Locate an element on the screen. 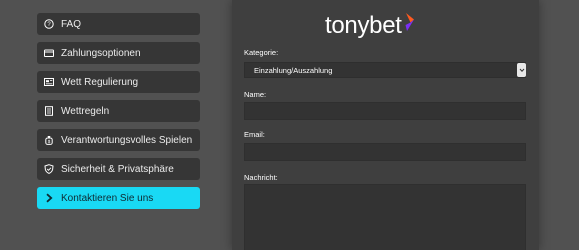  sidebar-item-wett-regulierung: Wett Regulierung is located at coordinates (118, 82).